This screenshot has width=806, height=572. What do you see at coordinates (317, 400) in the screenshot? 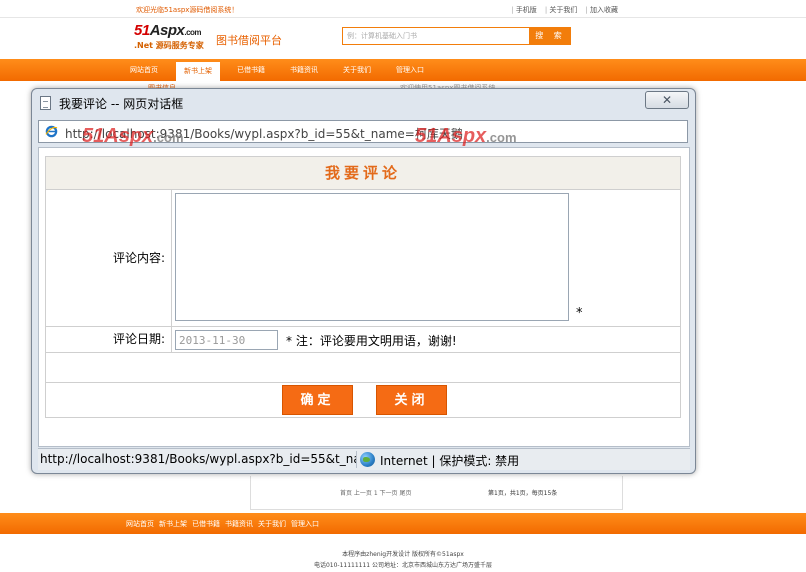
I see `confirm-button: 确定` at bounding box center [317, 400].